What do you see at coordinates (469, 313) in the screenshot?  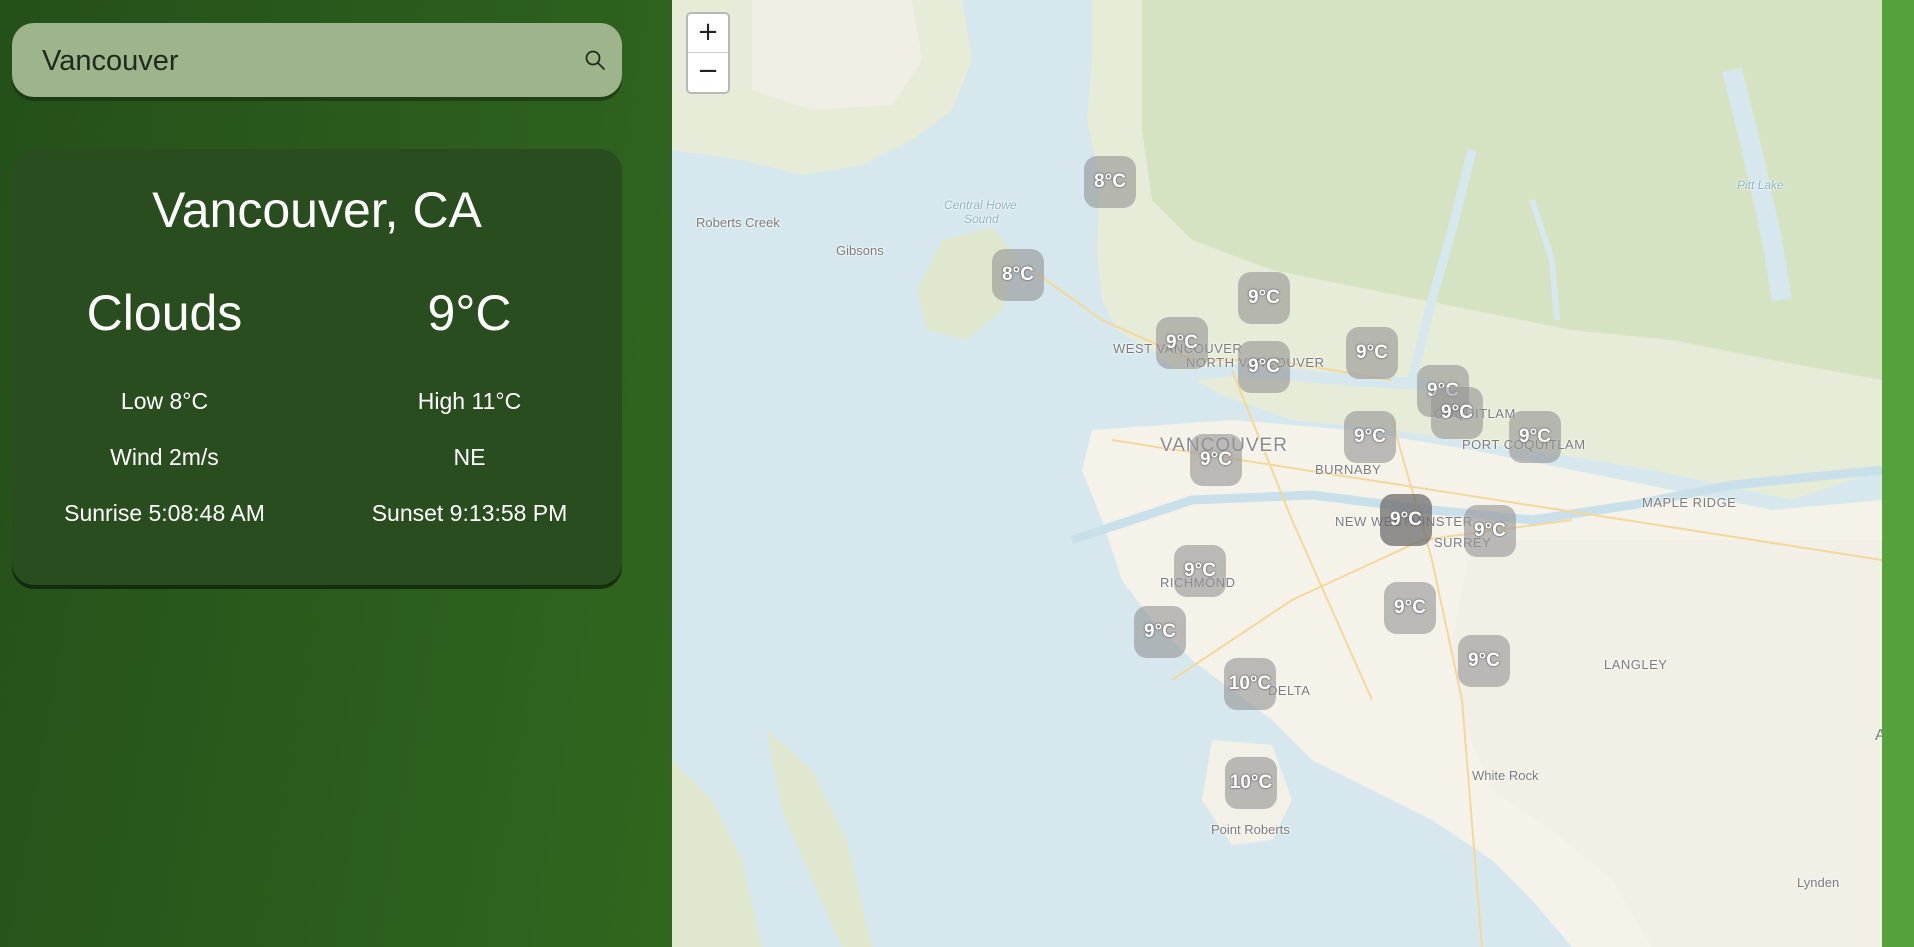 I see `current-temperature: 9°C` at bounding box center [469, 313].